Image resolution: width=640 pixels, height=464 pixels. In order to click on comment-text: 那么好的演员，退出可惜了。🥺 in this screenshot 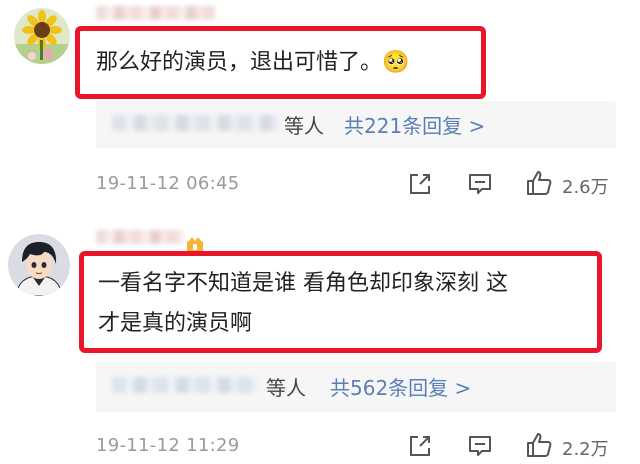, I will do `click(253, 62)`.